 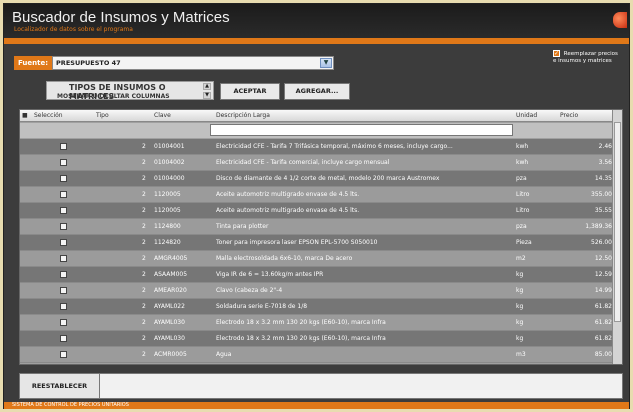 What do you see at coordinates (193, 63) in the screenshot?
I see `source-select: PRESUPUESTO 47 ▼` at bounding box center [193, 63].